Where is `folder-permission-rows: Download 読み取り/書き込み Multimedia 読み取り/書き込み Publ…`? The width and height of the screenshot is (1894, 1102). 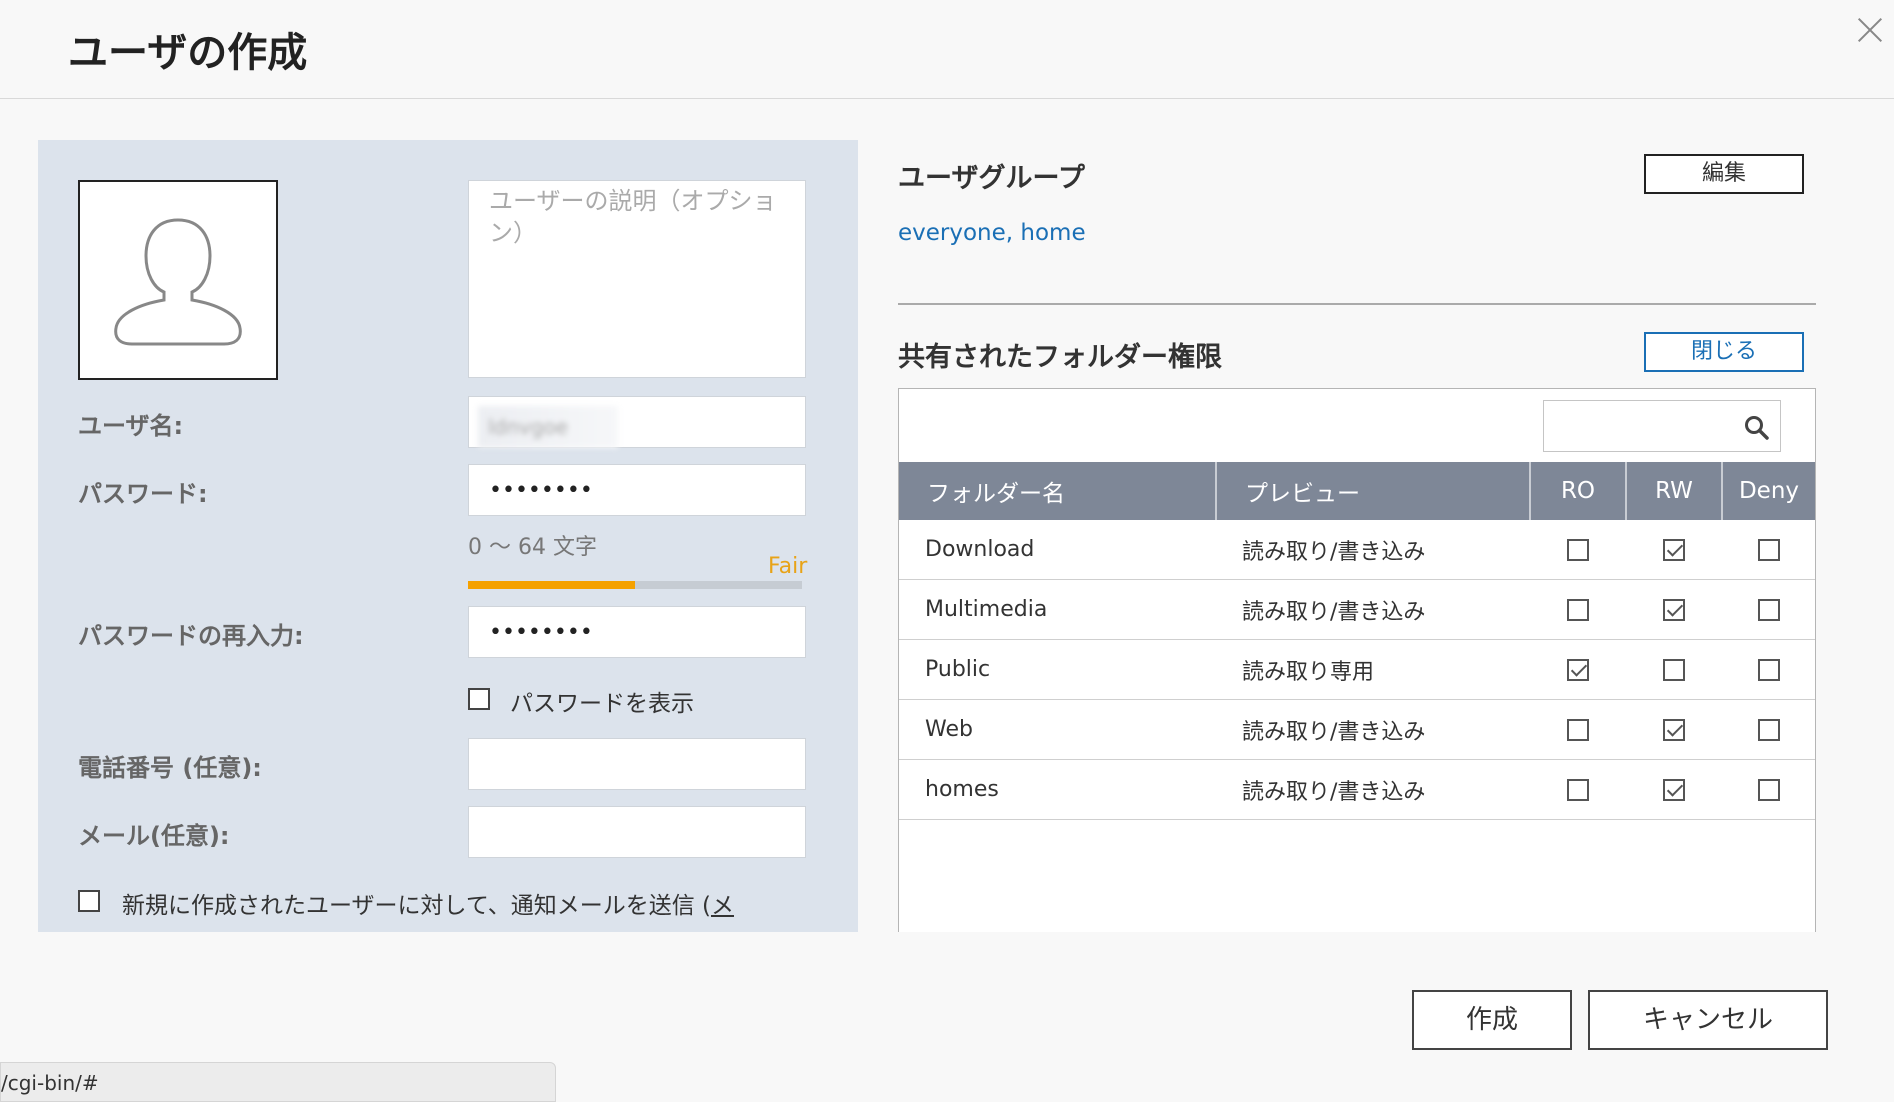 folder-permission-rows: Download 読み取り/書き込み Multimedia 読み取り/書き込み Publ… is located at coordinates (1357, 670).